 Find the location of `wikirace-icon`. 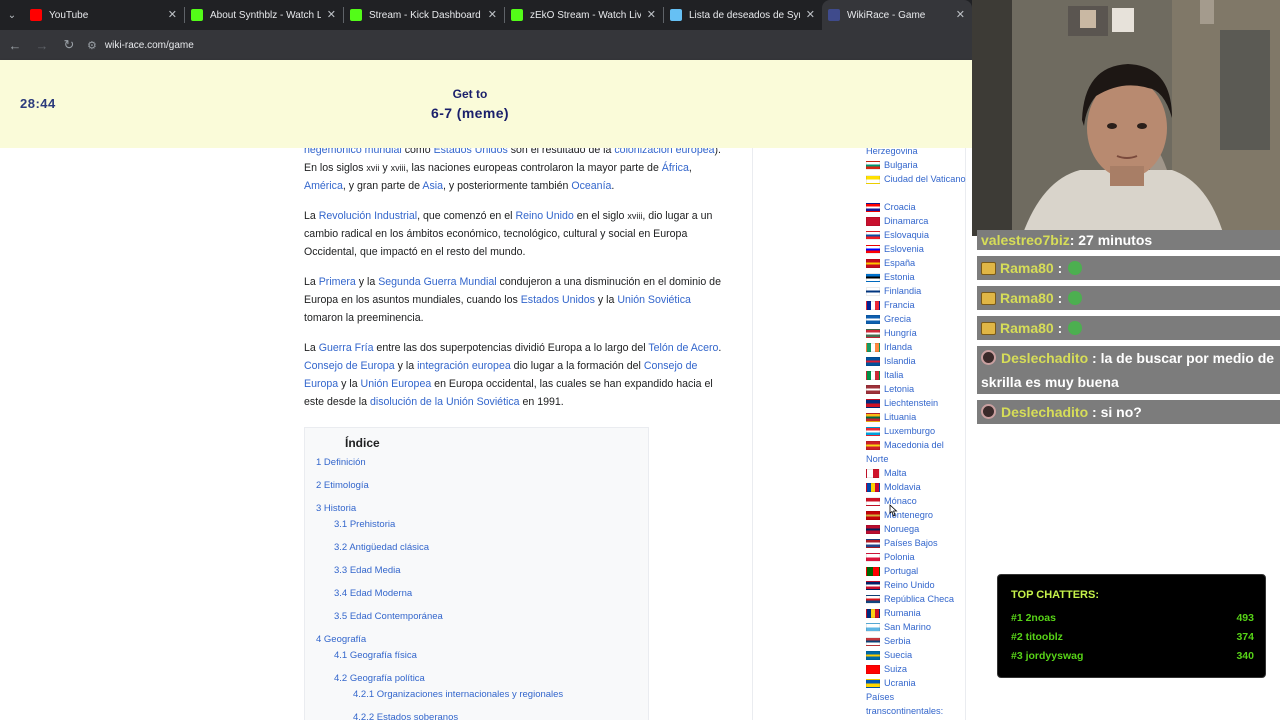

wikirace-icon is located at coordinates (834, 15).